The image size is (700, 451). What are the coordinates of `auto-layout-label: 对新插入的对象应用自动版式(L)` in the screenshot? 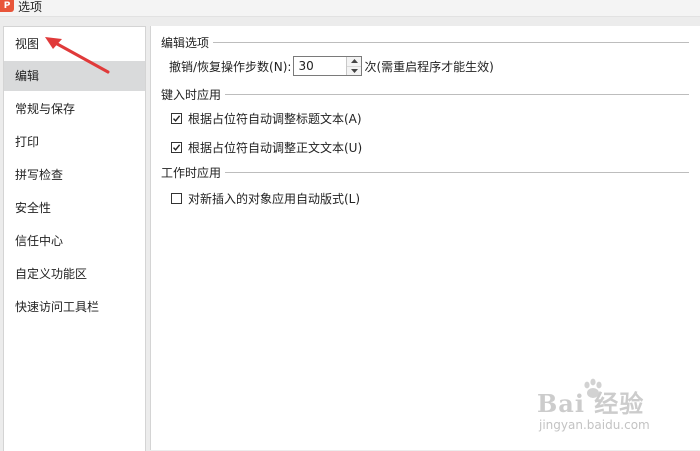 It's located at (274, 199).